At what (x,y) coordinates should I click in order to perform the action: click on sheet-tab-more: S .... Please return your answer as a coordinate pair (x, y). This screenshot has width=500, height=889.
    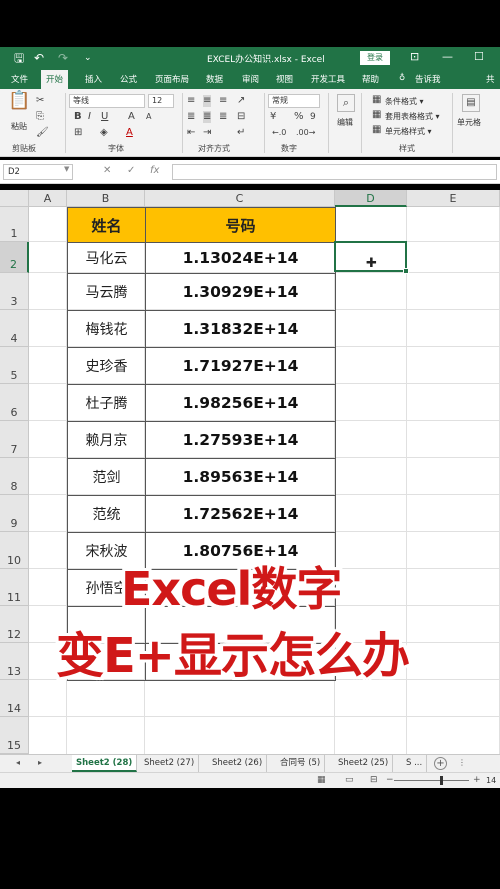
    Looking at the image, I should click on (415, 763).